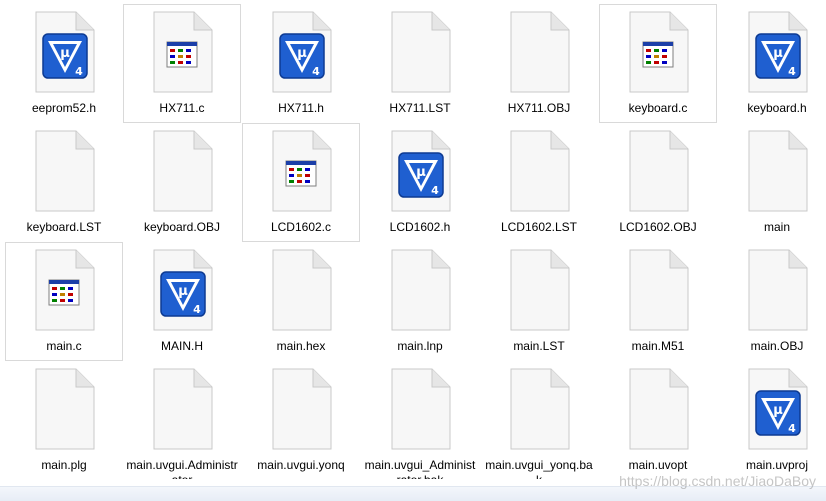  Describe the element at coordinates (182, 346) in the screenshot. I see `file-name: MAIN.H` at that location.